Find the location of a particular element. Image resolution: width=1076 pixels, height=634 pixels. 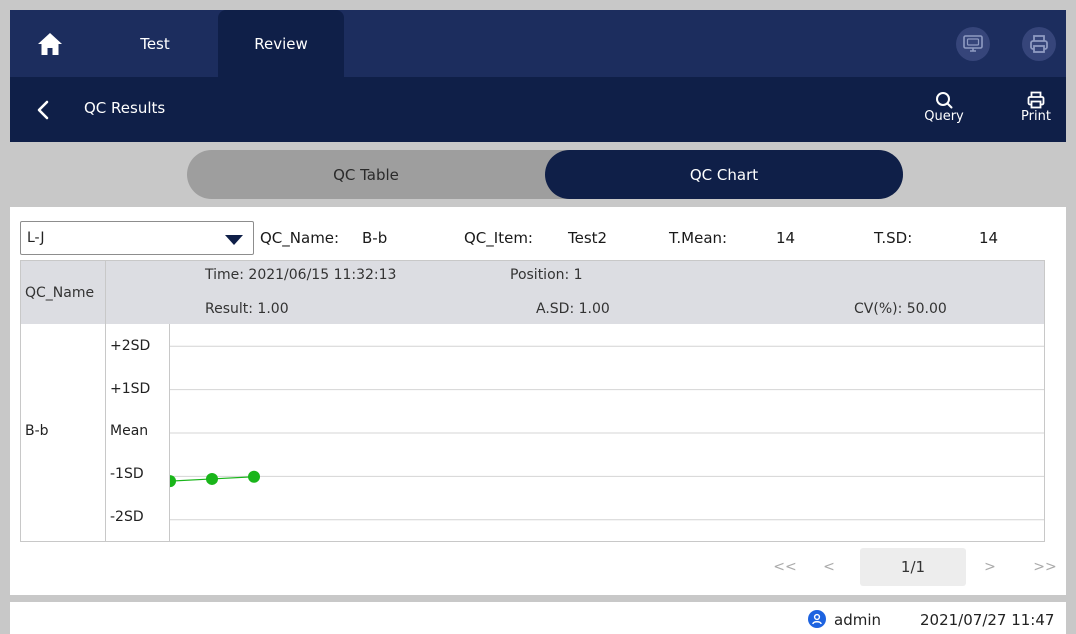

query-label: Query is located at coordinates (944, 116).